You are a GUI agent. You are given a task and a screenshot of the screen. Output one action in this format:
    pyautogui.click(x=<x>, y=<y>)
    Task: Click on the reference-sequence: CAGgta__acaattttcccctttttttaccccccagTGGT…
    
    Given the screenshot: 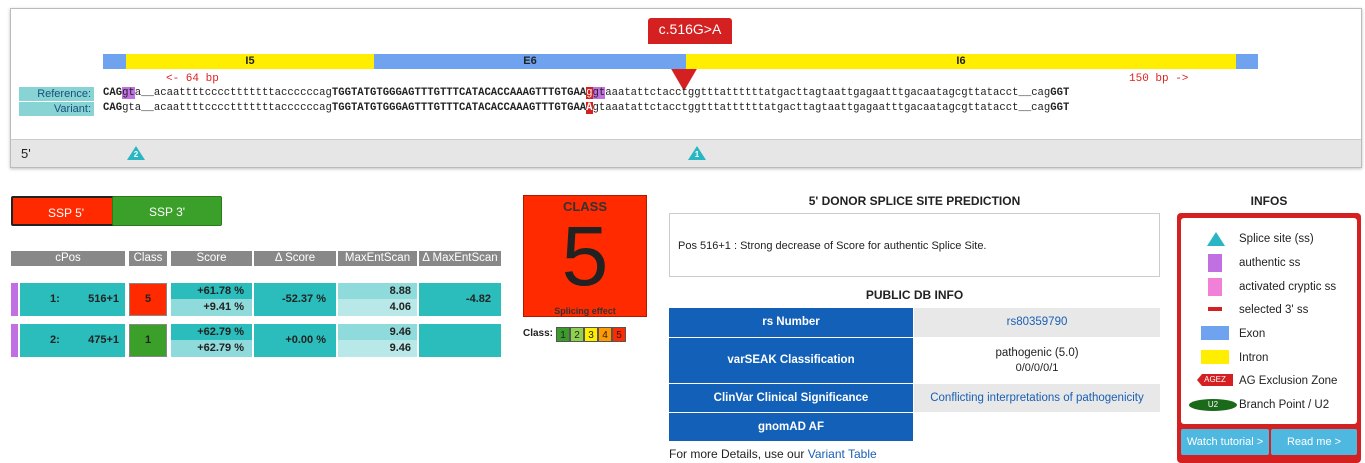 What is the action you would take?
    pyautogui.click(x=586, y=93)
    